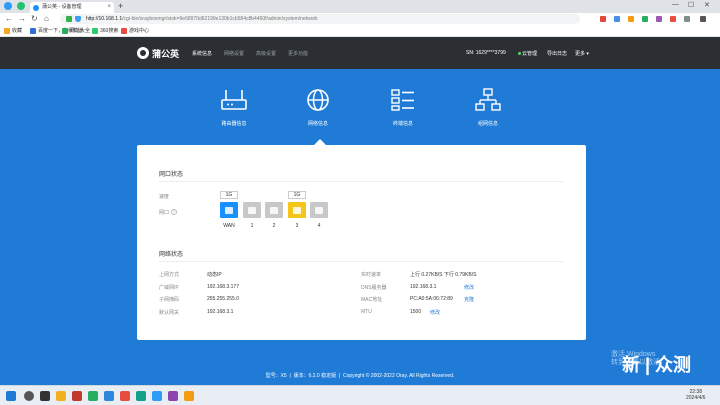 The image size is (720, 405). I want to click on game-icon, so click(124, 31).